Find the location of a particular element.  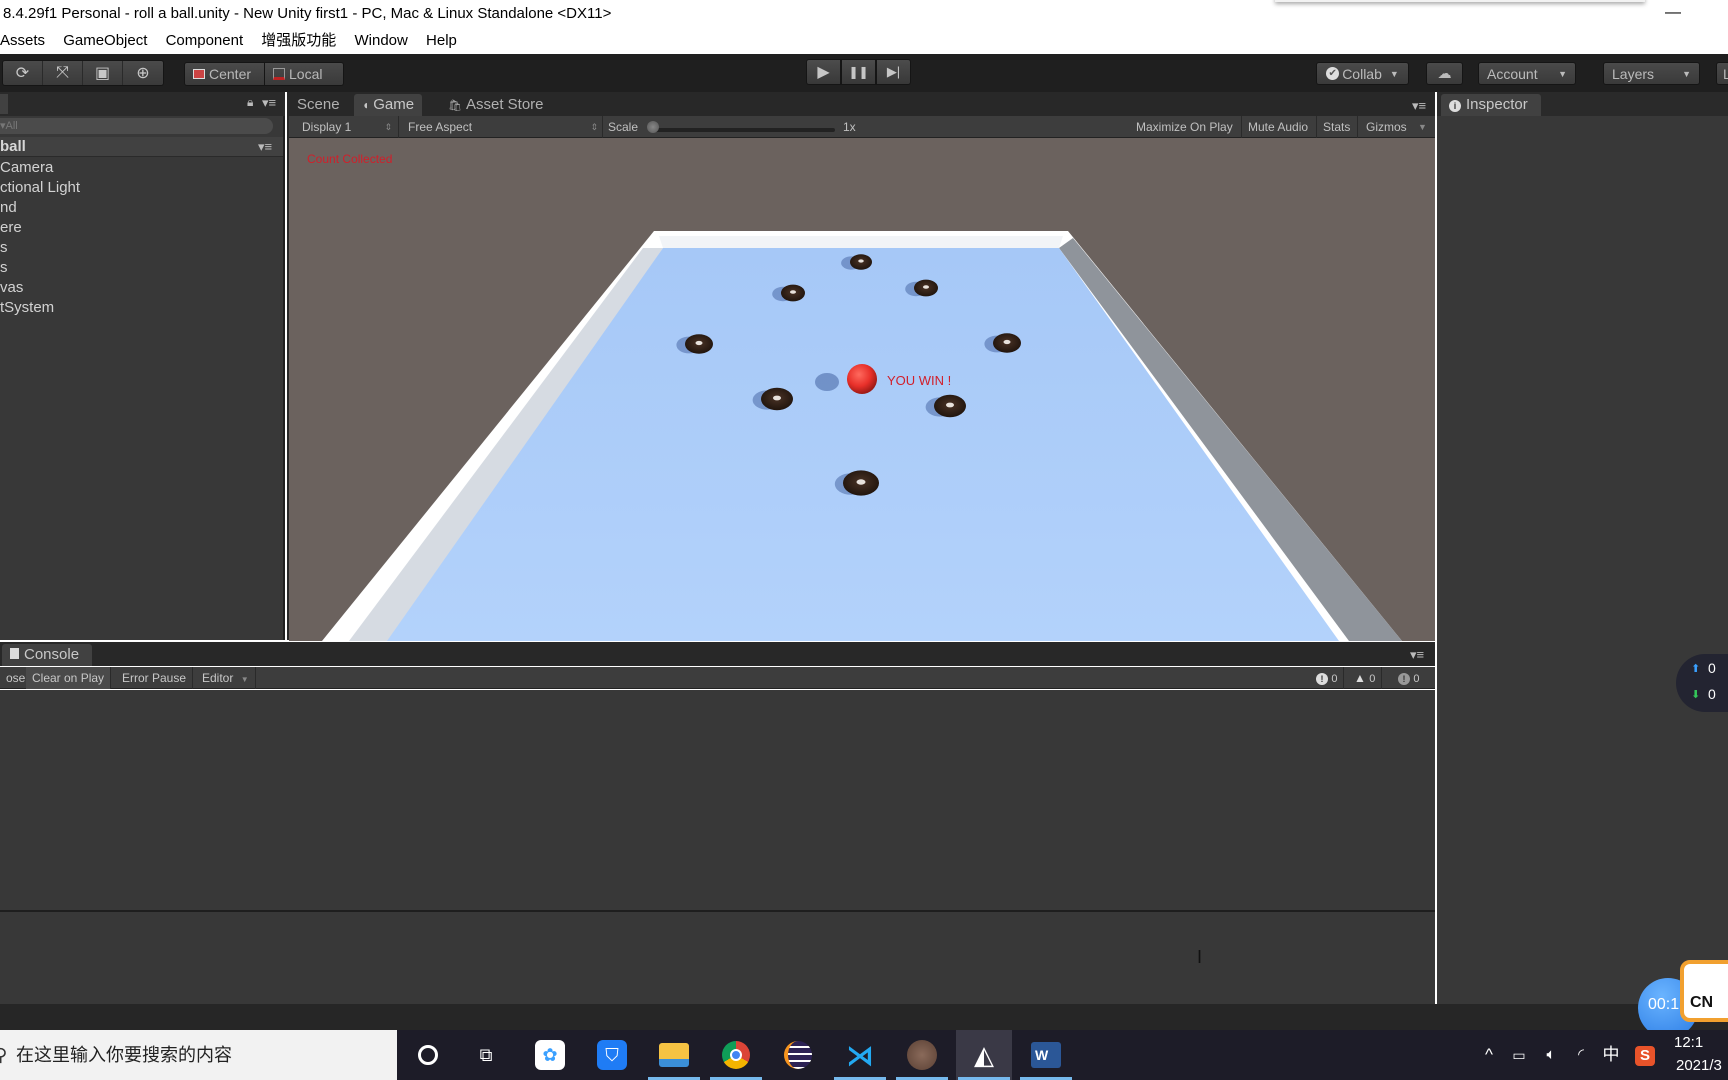

pause-button: ❚❚ is located at coordinates (858, 72).